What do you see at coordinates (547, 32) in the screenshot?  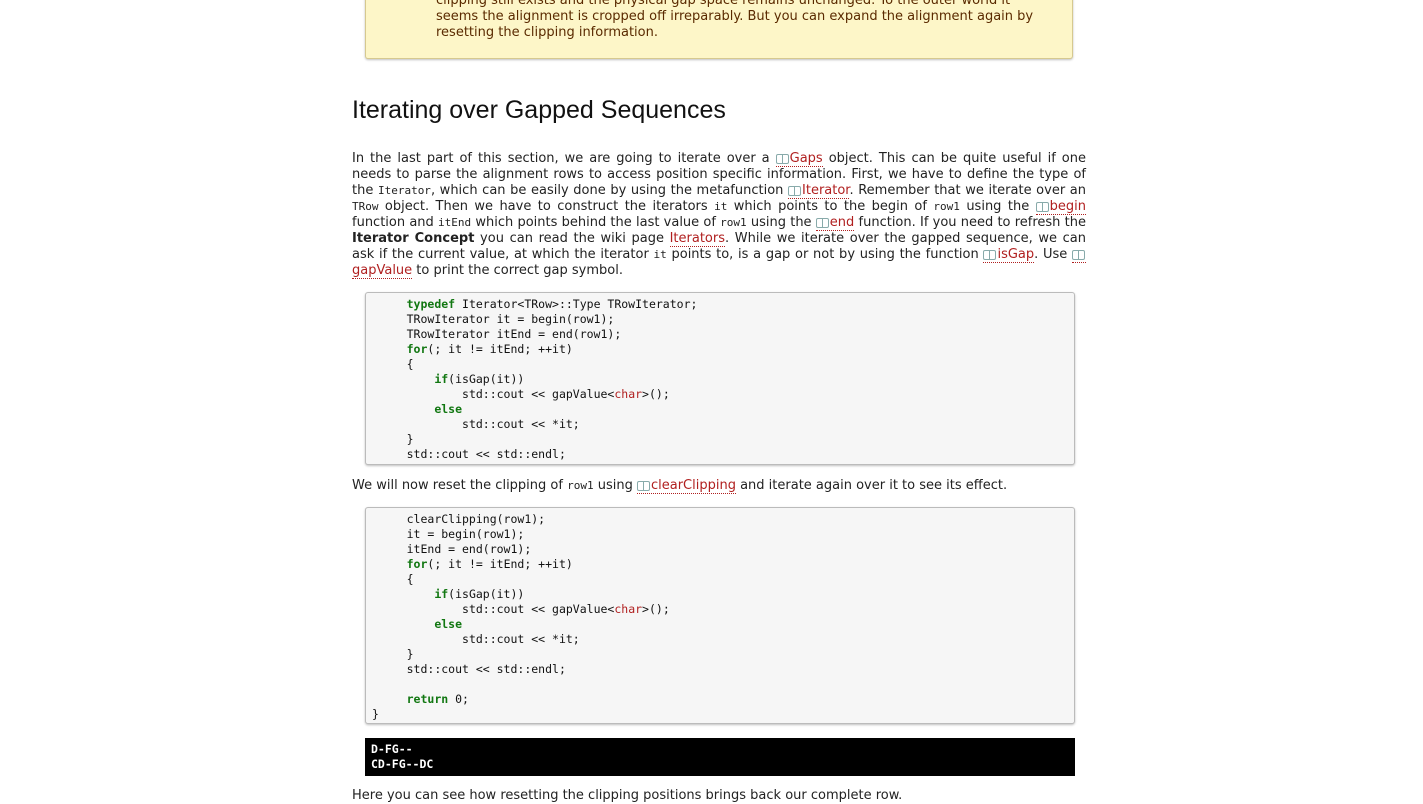 I see `note-line: resetting the clipping information.` at bounding box center [547, 32].